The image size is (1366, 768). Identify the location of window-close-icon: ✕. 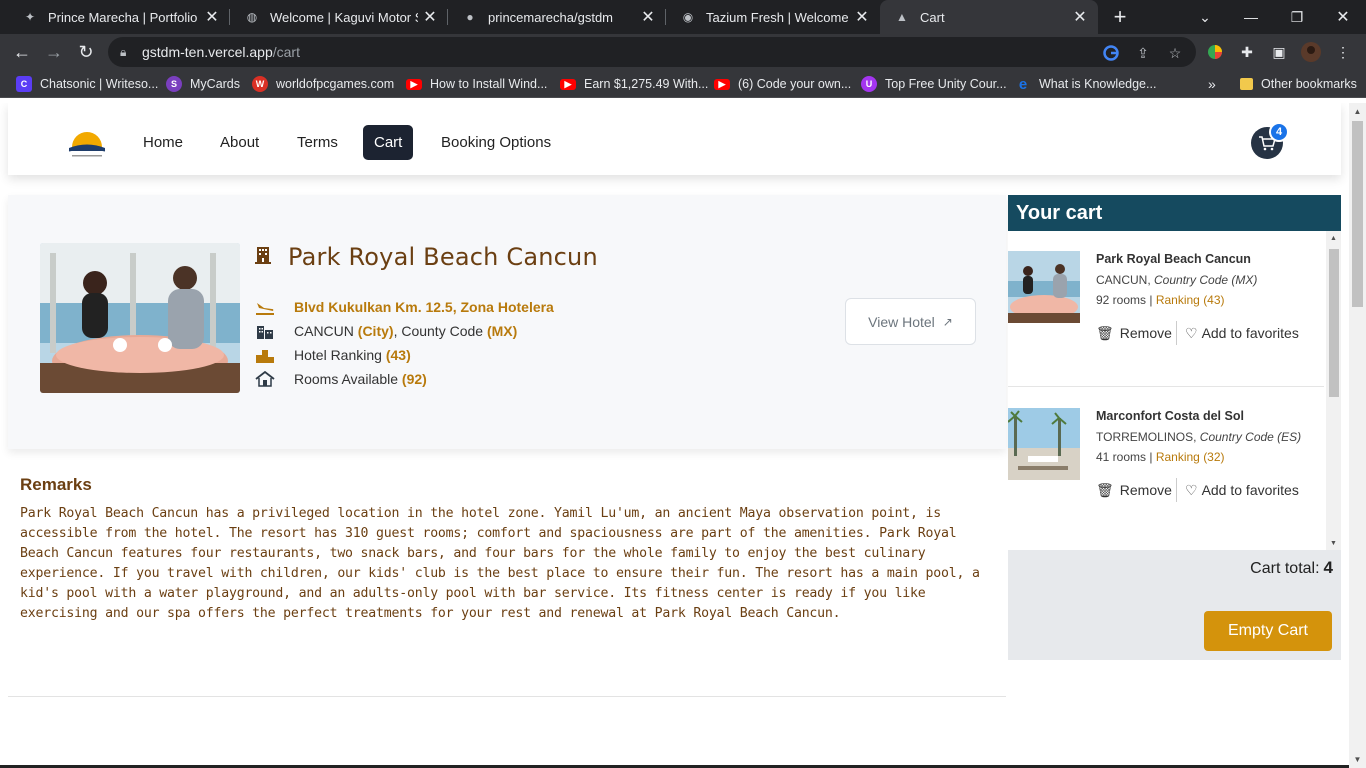
(1343, 17).